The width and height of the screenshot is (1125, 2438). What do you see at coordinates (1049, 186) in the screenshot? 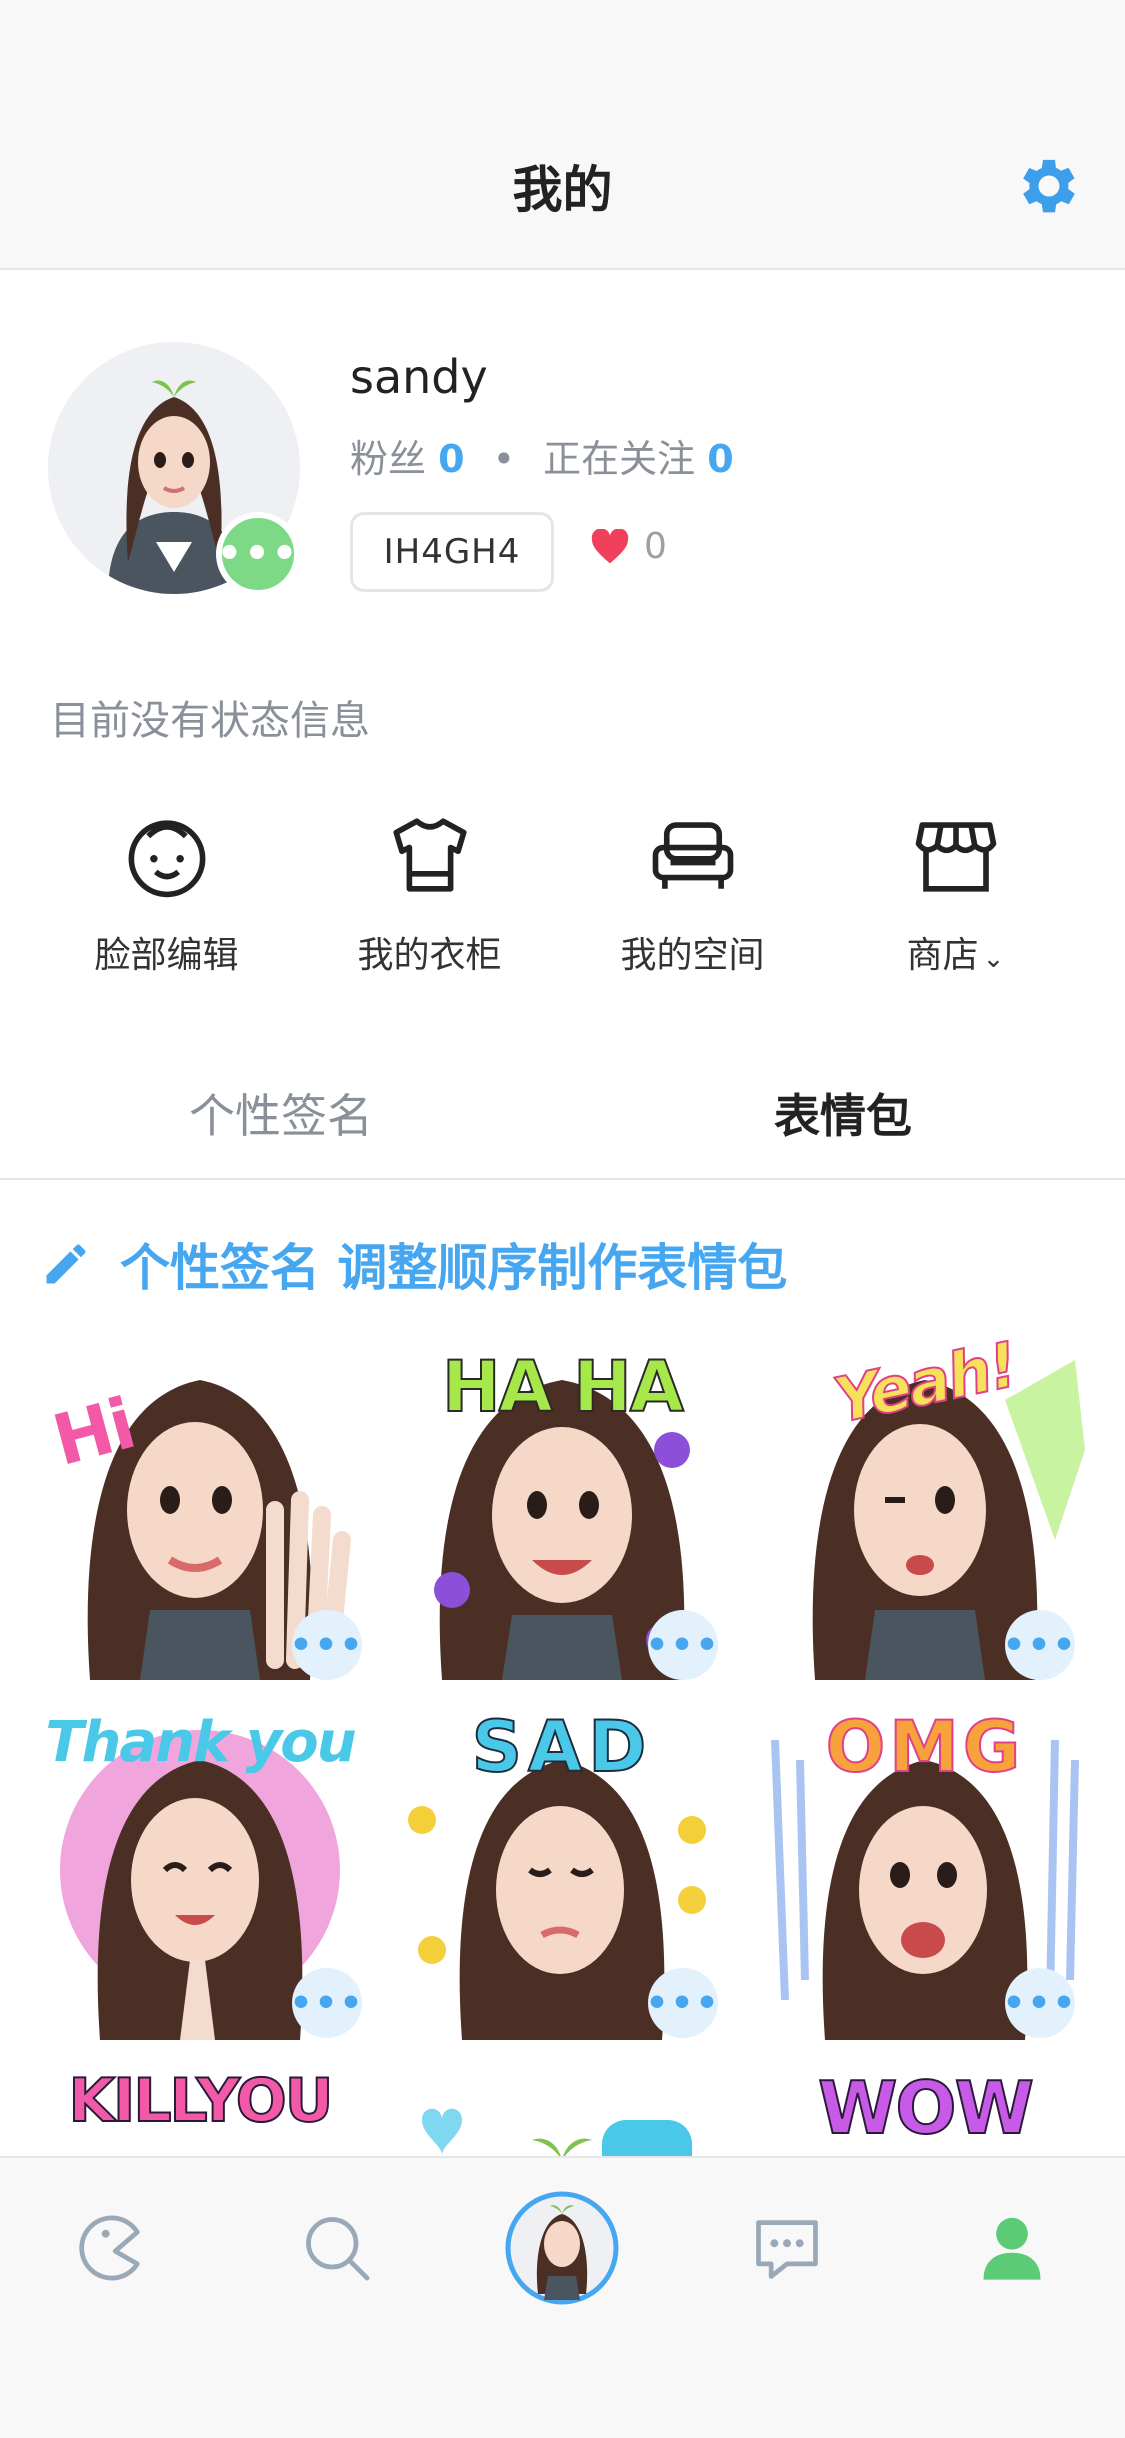
I see `gear-icon` at bounding box center [1049, 186].